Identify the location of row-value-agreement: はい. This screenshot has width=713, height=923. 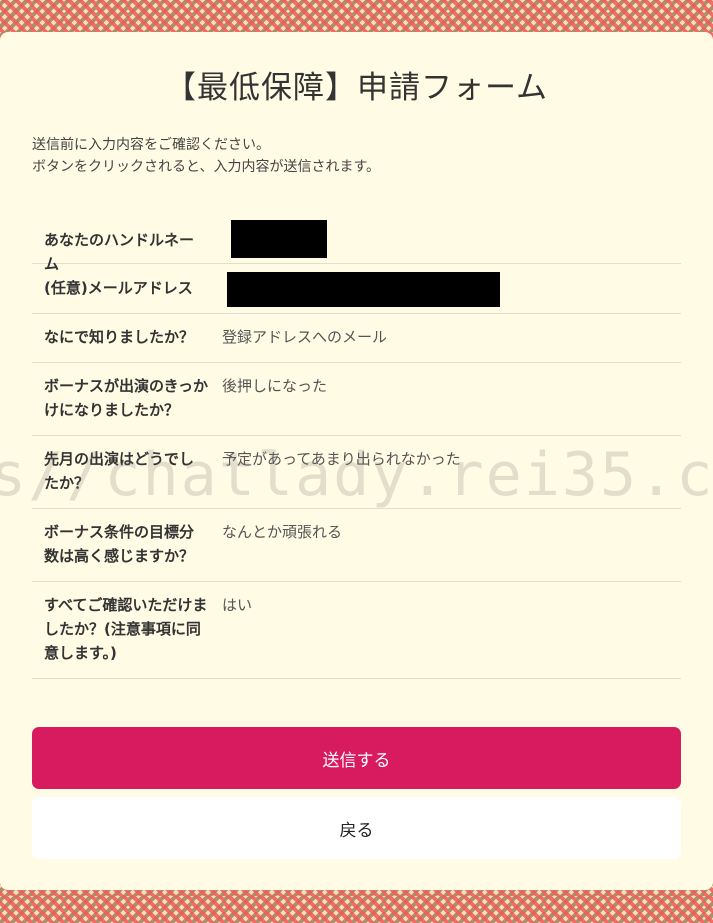
(237, 605).